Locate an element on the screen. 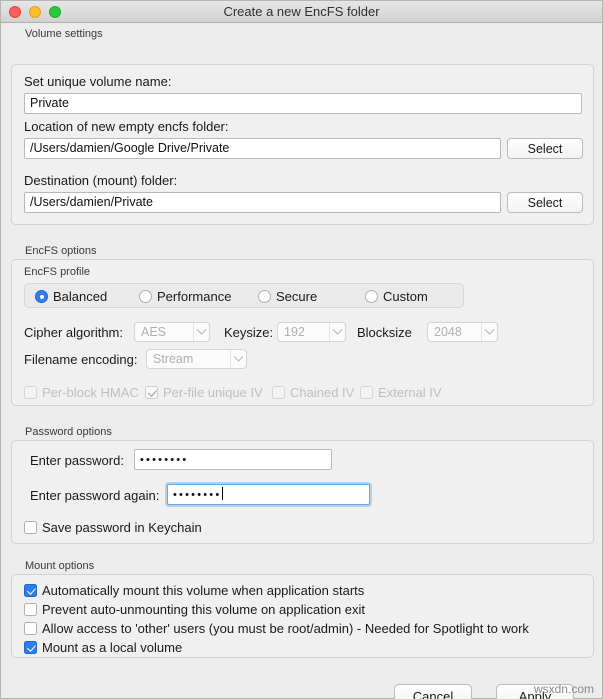  enter-password-again-value: •••••••• is located at coordinates (197, 495).